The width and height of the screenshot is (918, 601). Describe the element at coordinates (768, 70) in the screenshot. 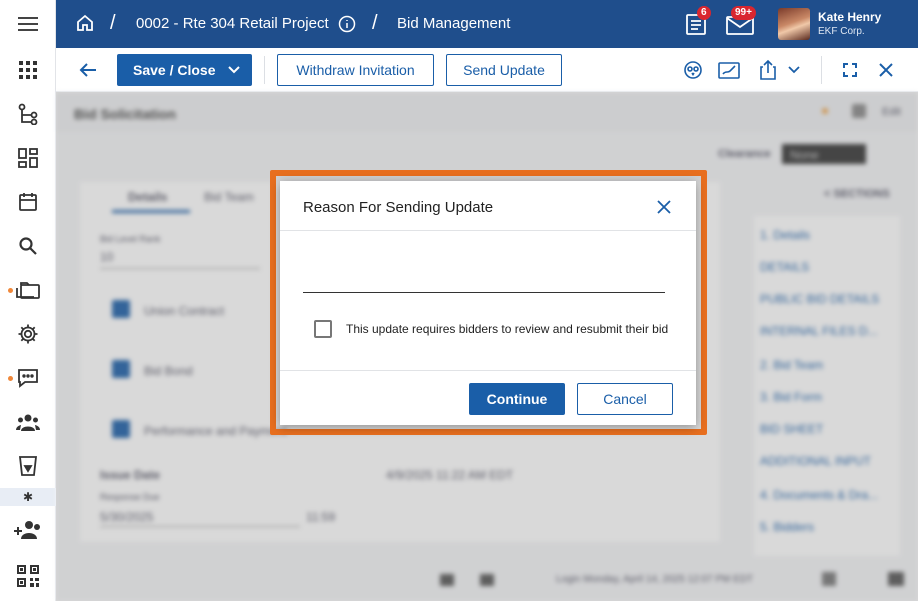

I see `share-icon` at that location.